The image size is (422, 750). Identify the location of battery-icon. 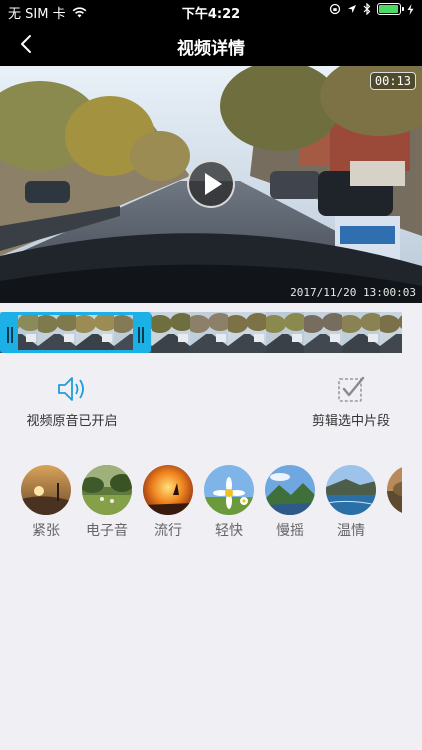
(390, 9).